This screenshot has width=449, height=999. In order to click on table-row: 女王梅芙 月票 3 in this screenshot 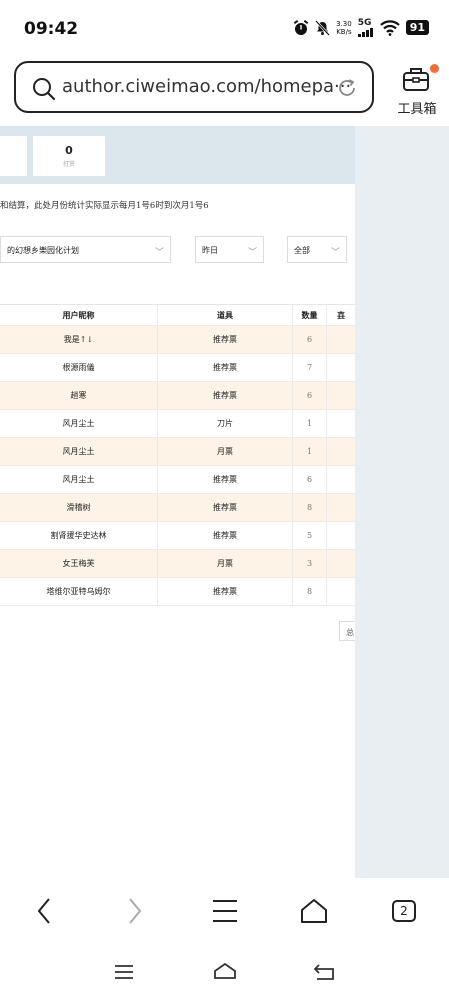, I will do `click(177, 564)`.